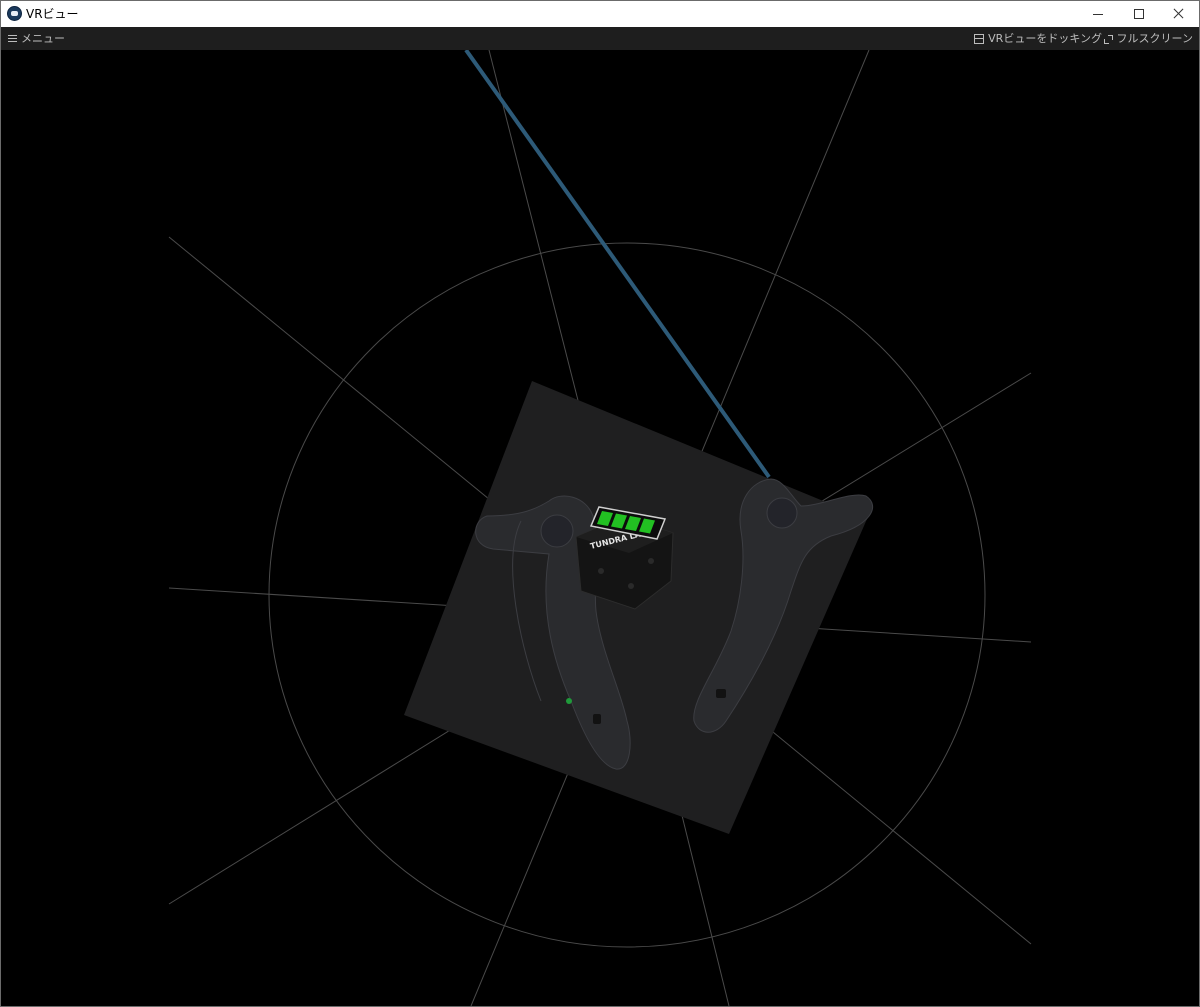 The width and height of the screenshot is (1200, 1007). Describe the element at coordinates (600, 38) in the screenshot. I see `toolbar: メニュー VRビューをドッキング フルスクリーン` at that location.